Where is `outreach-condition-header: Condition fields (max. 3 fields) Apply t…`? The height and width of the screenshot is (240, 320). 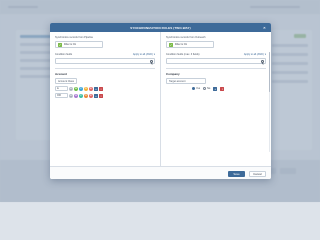
outreach-condition-header: Condition fields (max. 3 fields) Apply t… is located at coordinates (216, 54).